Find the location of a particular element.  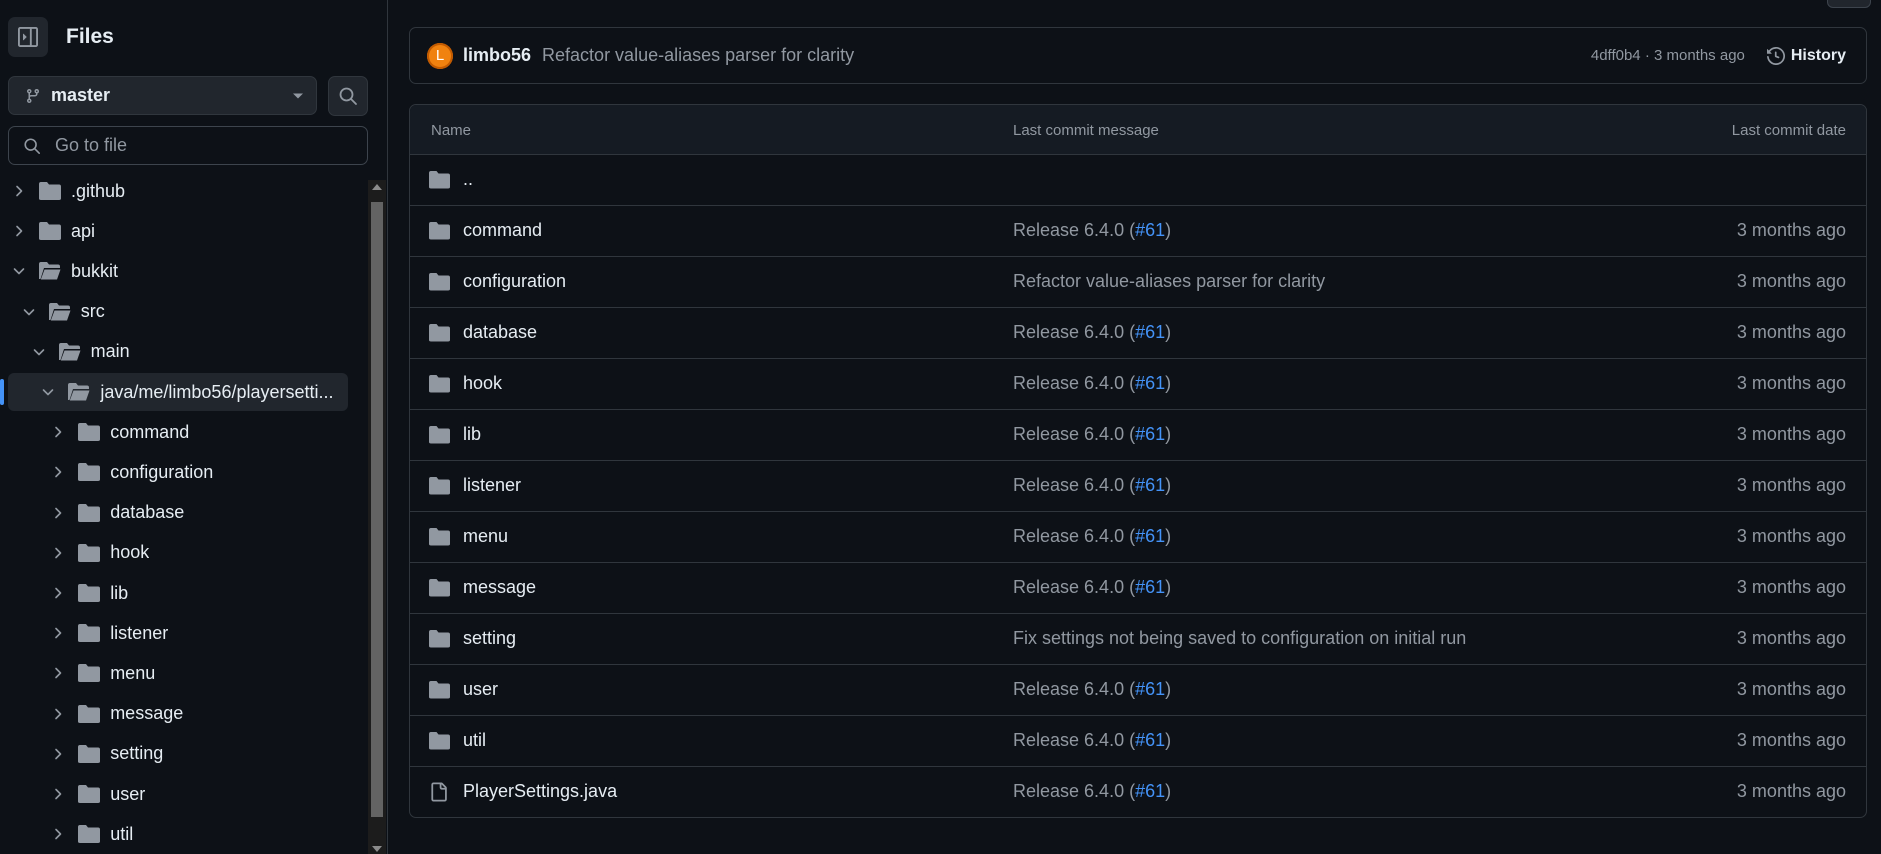

go-to-file-input is located at coordinates (205, 145).